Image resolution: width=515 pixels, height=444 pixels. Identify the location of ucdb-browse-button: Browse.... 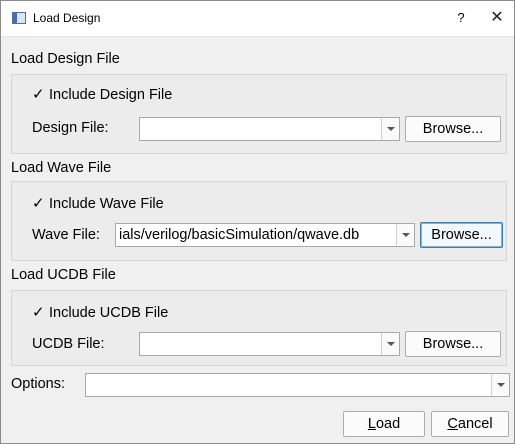
(453, 344).